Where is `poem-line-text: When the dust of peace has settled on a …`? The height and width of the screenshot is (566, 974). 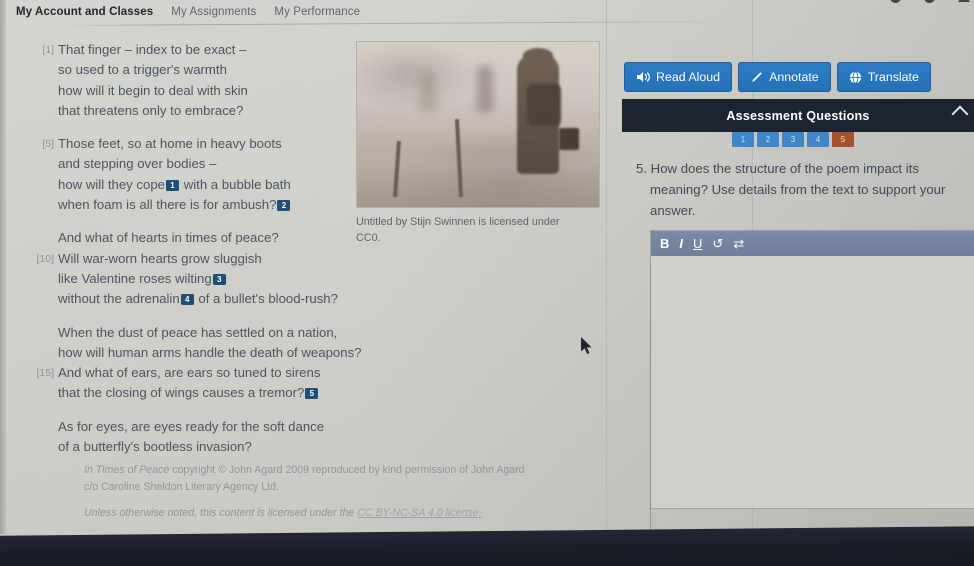
poem-line-text: When the dust of peace has settled on a … is located at coordinates (198, 332).